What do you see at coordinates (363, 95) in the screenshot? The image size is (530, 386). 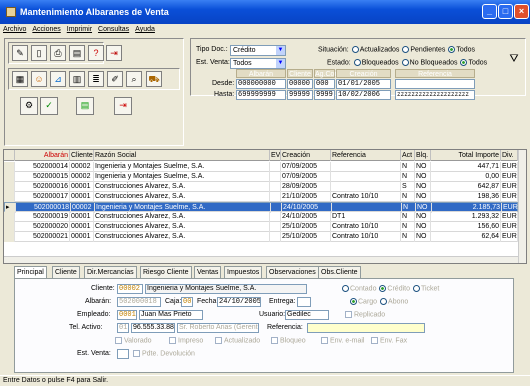 I see `hasta-creacion-input: 10/02/2006` at bounding box center [363, 95].